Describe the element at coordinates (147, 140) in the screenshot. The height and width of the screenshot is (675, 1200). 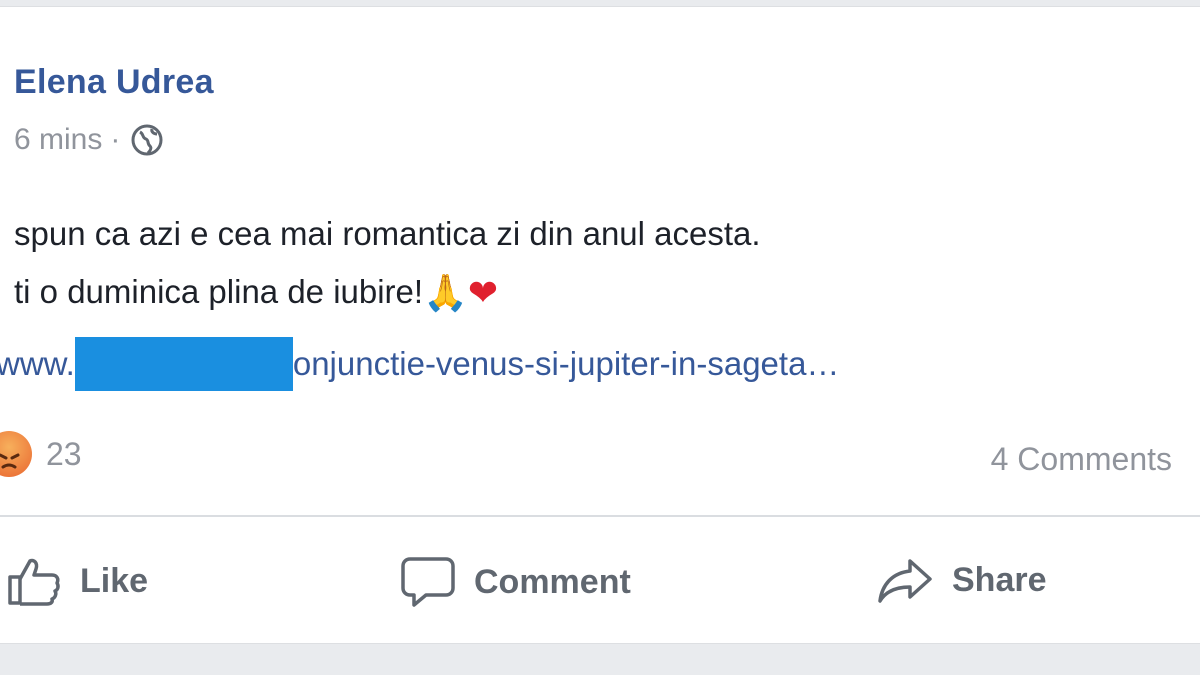
I see `globe-icon` at that location.